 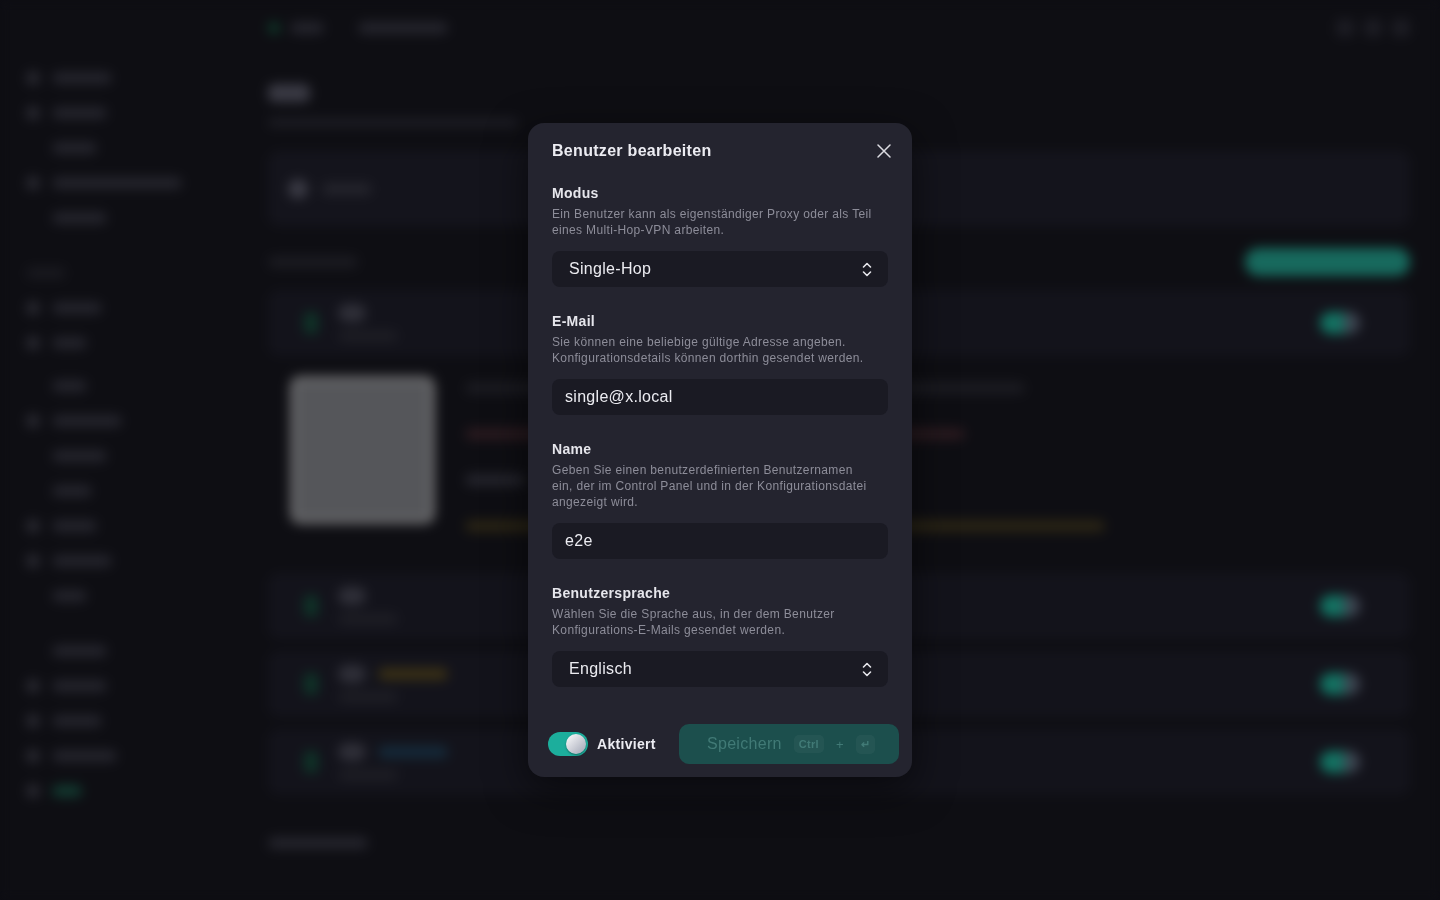 What do you see at coordinates (574, 321) in the screenshot?
I see `field-label: E-Mail` at bounding box center [574, 321].